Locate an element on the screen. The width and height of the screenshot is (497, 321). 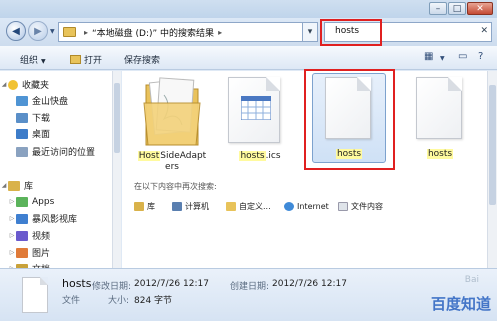
address-bar: ▸ “本地磁盘 (D:)” 中的搜索结果 ▸ is located at coordinates (181, 32).